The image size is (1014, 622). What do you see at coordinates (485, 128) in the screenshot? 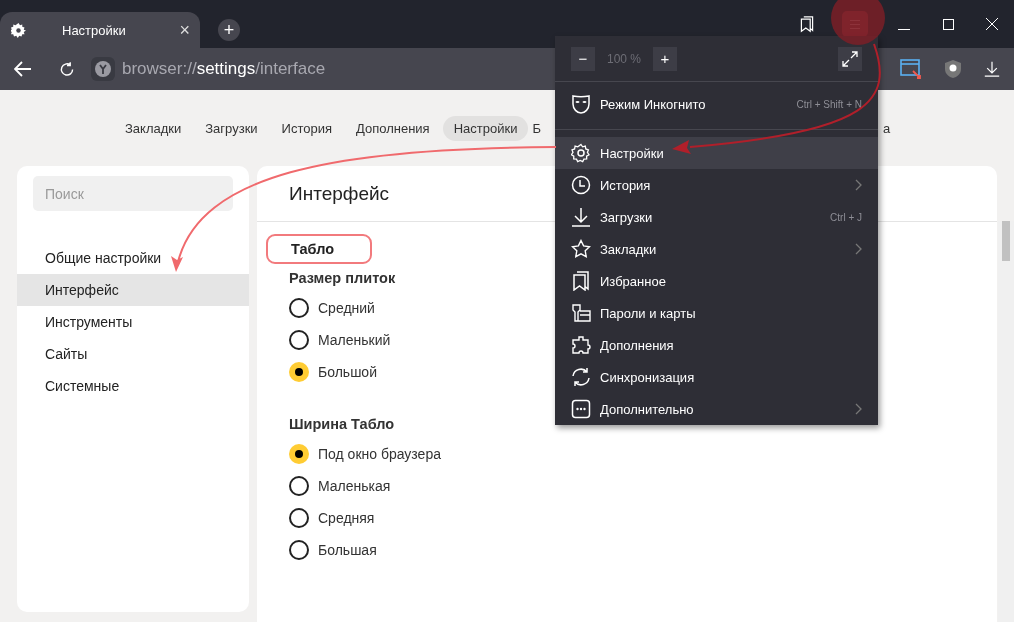
I see `nav-tab: Настройки` at bounding box center [485, 128].